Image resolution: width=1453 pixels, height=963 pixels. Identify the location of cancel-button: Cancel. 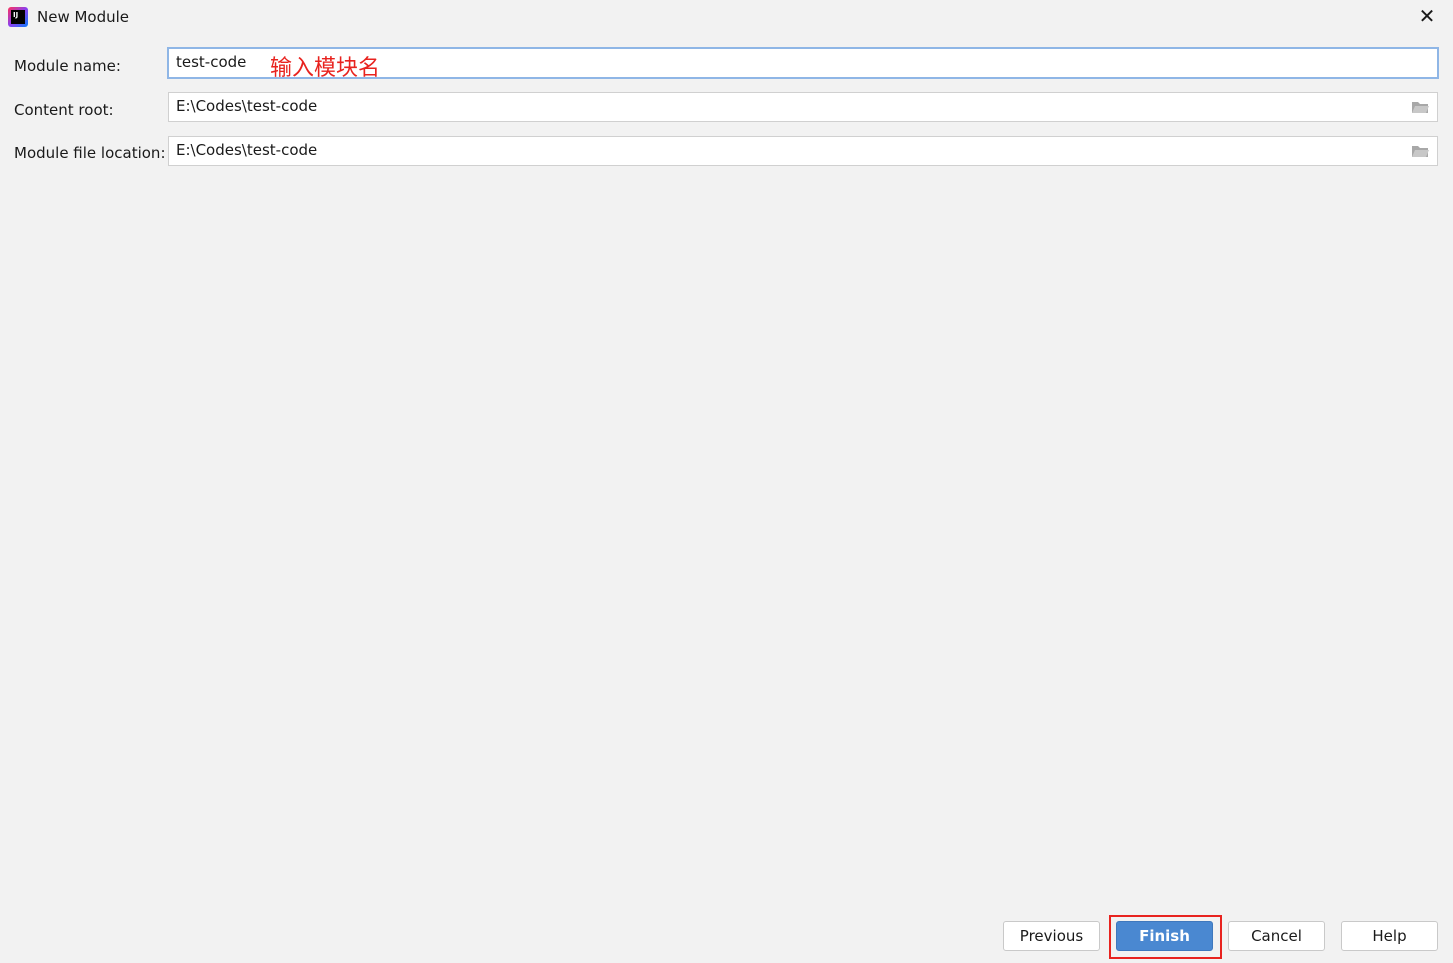
(1276, 936).